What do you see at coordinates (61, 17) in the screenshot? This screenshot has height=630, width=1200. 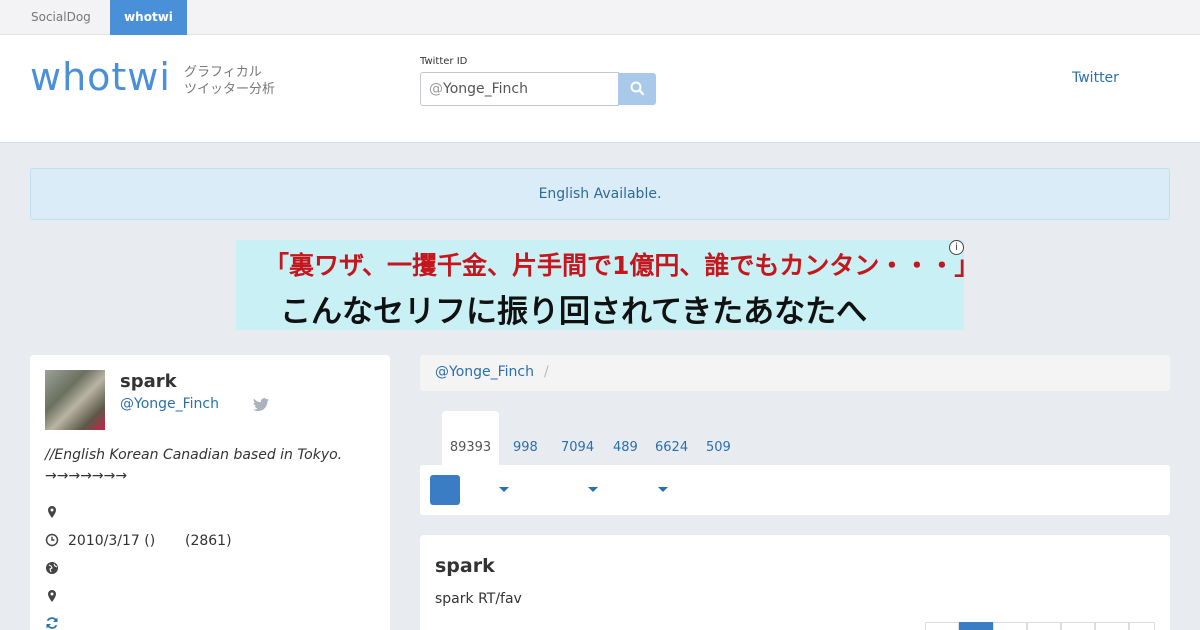 I see `tab-socialdog: SocialDog` at bounding box center [61, 17].